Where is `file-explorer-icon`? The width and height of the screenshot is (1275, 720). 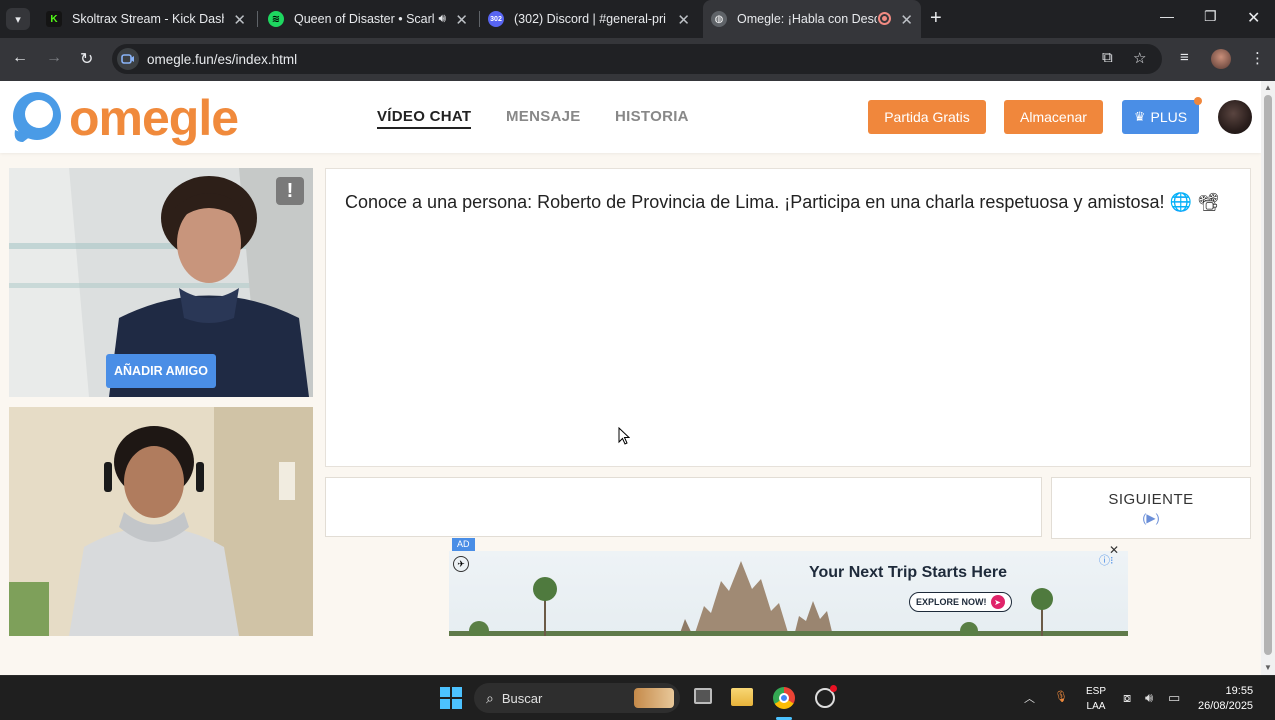 file-explorer-icon is located at coordinates (742, 697).